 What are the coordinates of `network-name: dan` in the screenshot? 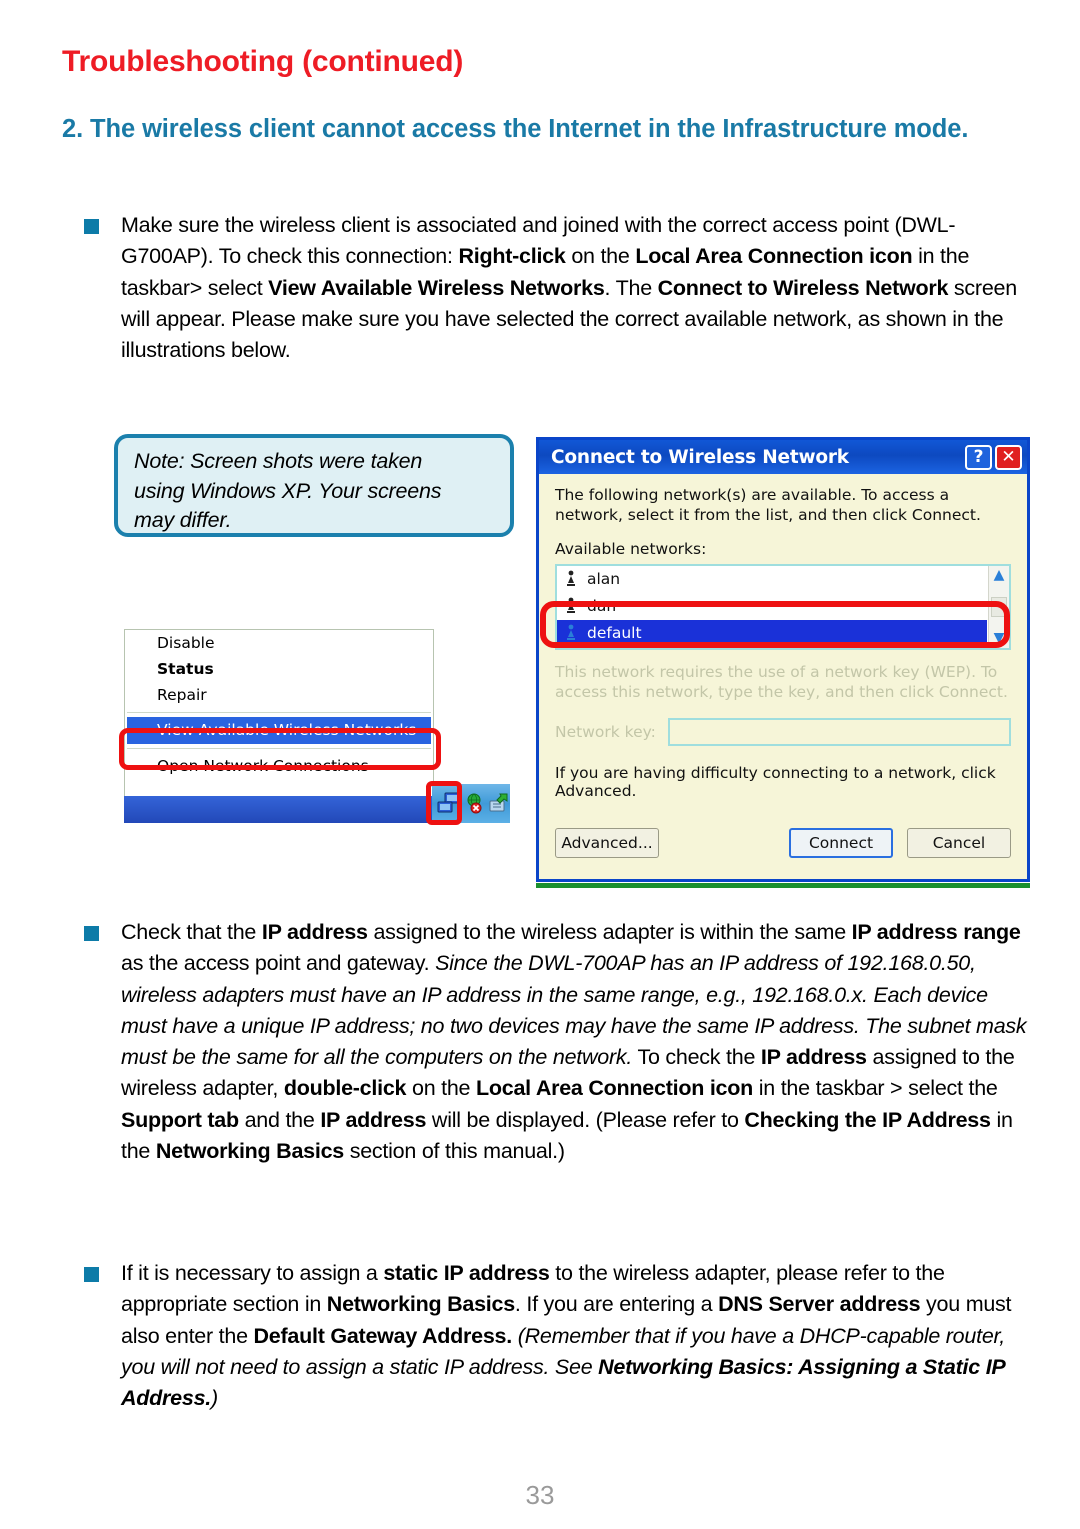 It's located at (602, 606).